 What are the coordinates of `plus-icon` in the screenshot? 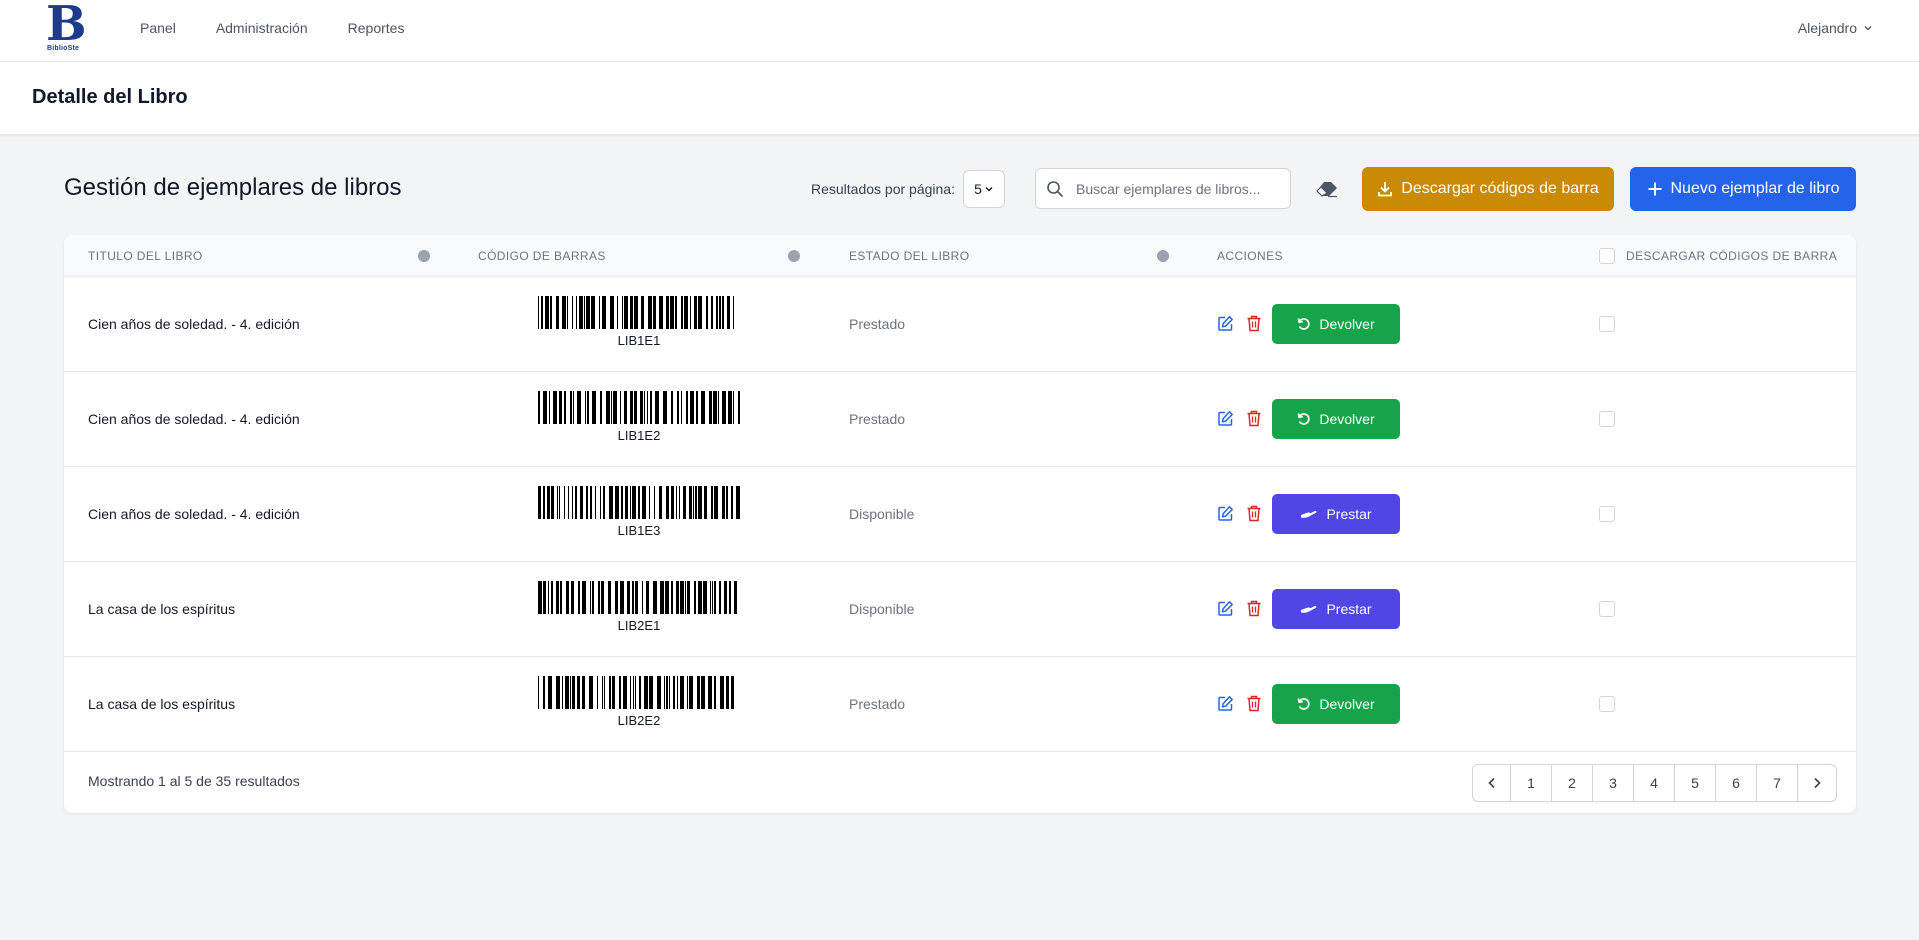 It's located at (1654, 189).